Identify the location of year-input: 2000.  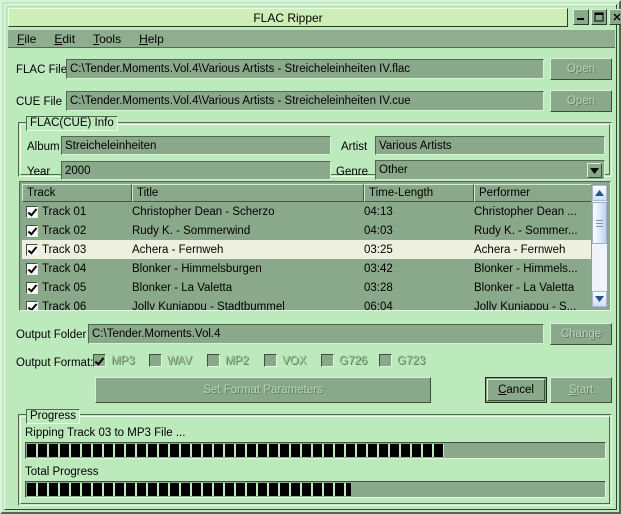
(196, 170).